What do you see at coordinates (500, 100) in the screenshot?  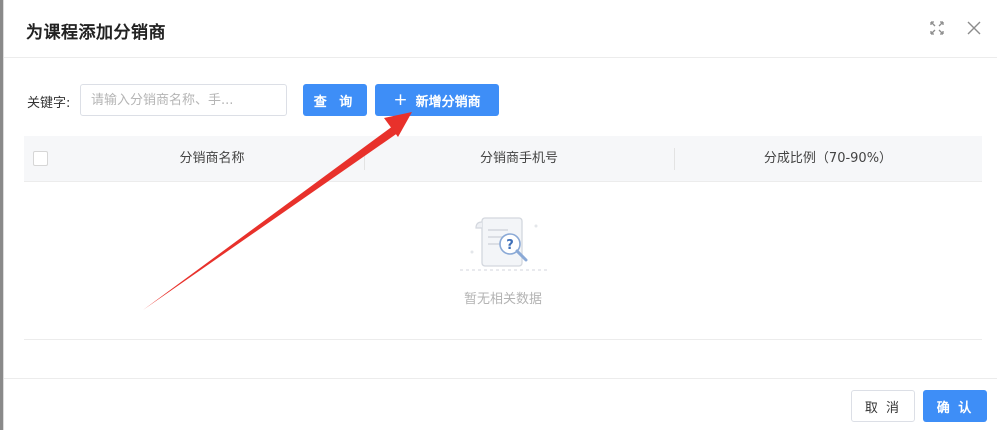 I see `search-bar: 关键字: 查 询 + 新增分销商` at bounding box center [500, 100].